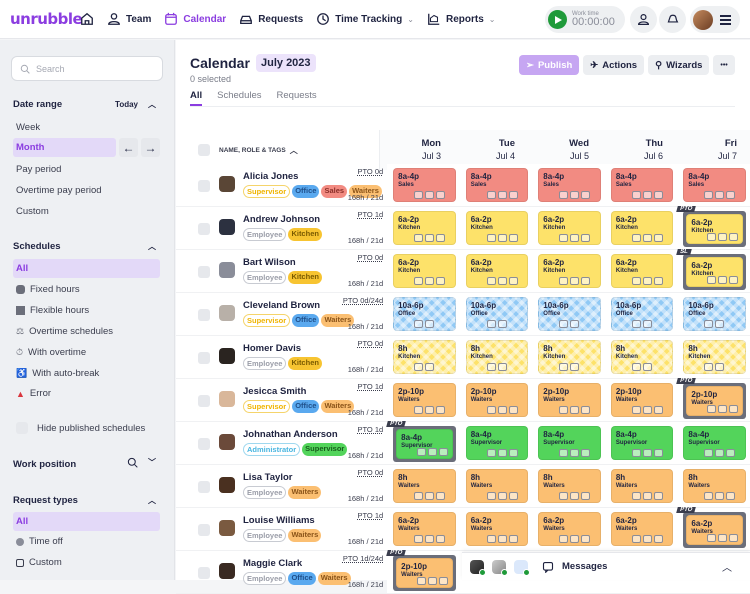  I want to click on shift-card: 6a-2p Waiters, so click(569, 529).